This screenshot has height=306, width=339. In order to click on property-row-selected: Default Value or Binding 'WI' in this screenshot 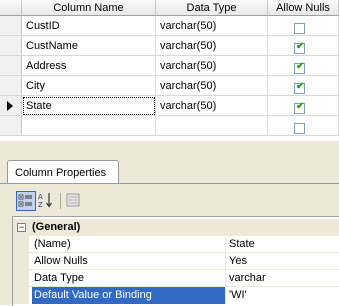, I will do `click(176, 295)`.